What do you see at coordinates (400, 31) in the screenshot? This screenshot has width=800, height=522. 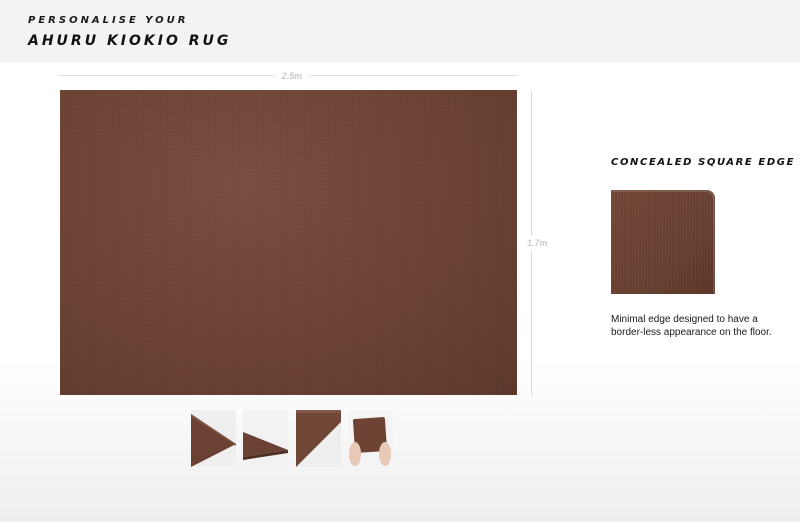 I see `page-header: PERSONALISE YOUR AHURU KIOKIO RUG` at bounding box center [400, 31].